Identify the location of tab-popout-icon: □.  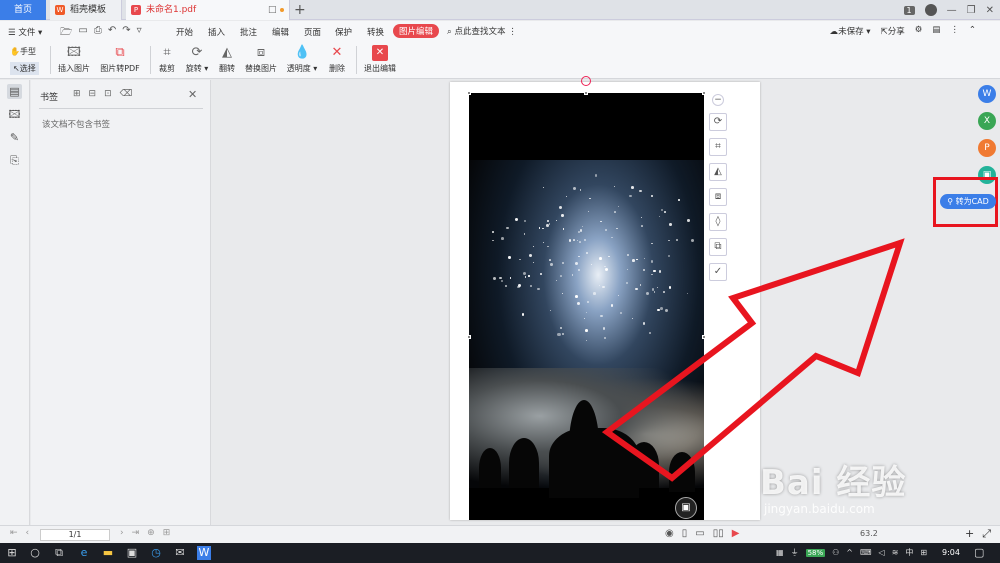
(272, 10).